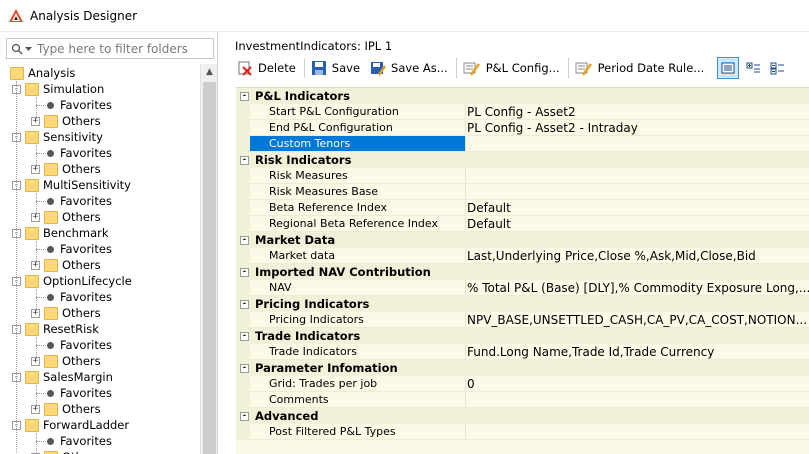  Describe the element at coordinates (778, 68) in the screenshot. I see `collapse-all-button` at that location.